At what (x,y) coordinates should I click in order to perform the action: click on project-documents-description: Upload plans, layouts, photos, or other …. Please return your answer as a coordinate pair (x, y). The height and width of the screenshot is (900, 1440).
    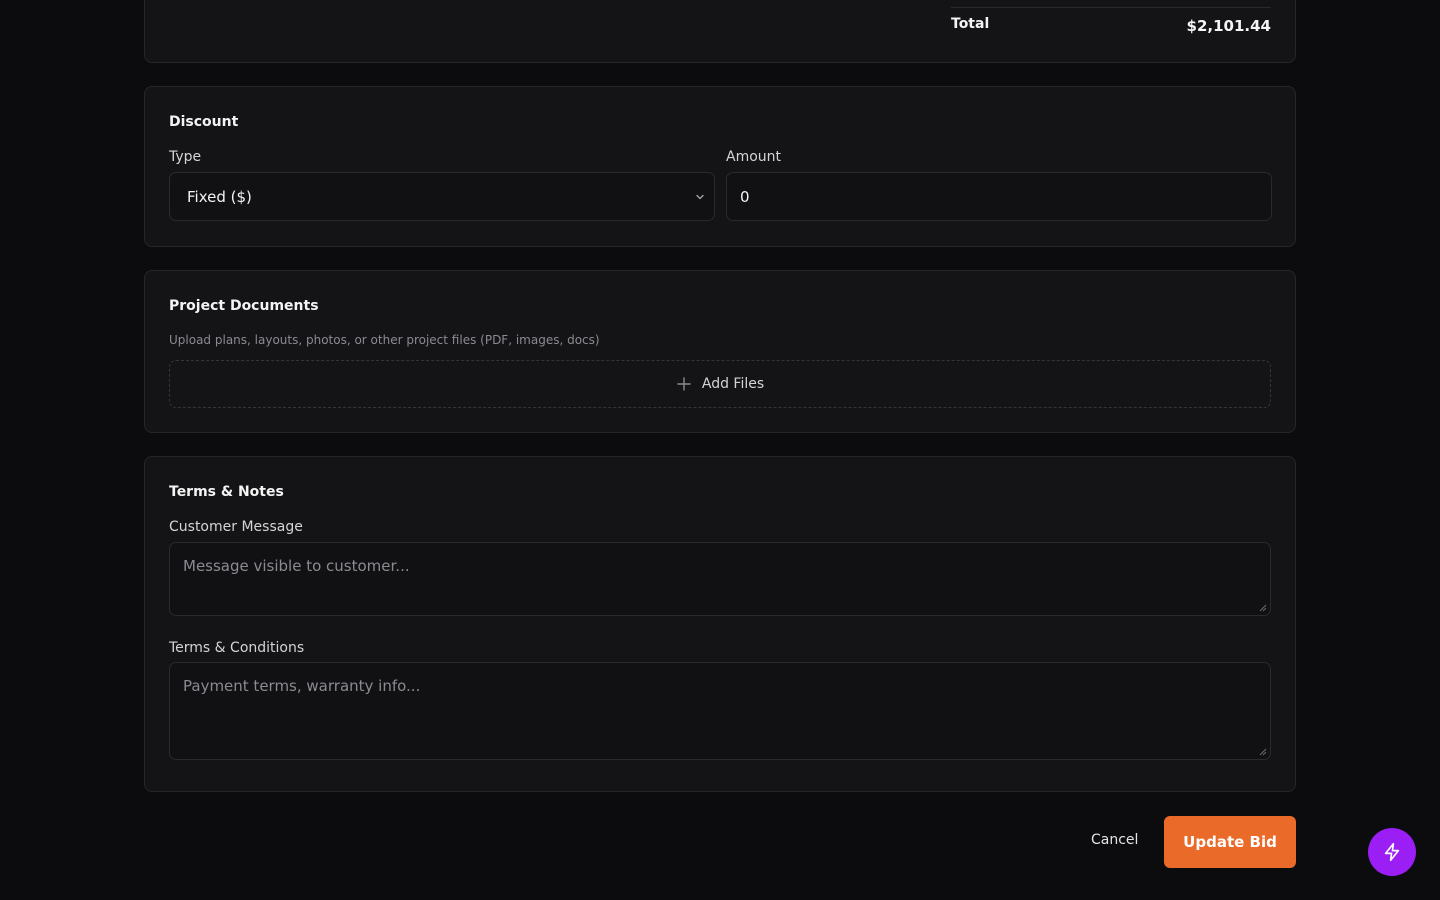
    Looking at the image, I should click on (384, 340).